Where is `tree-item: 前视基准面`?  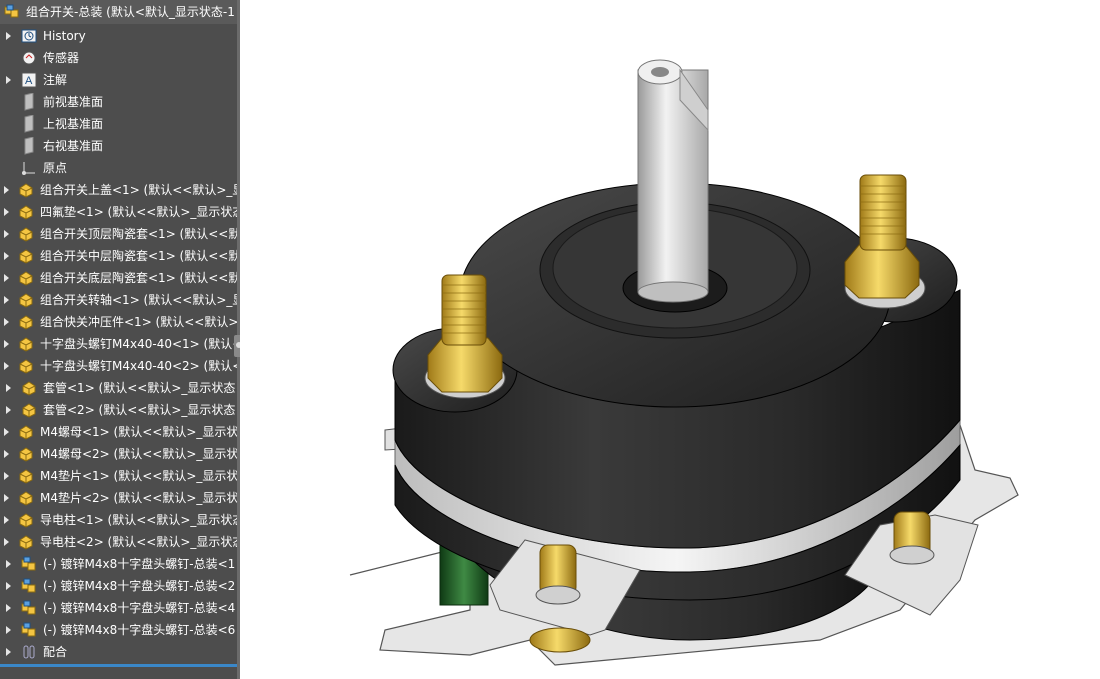
tree-item: 前视基准面 is located at coordinates (118, 102).